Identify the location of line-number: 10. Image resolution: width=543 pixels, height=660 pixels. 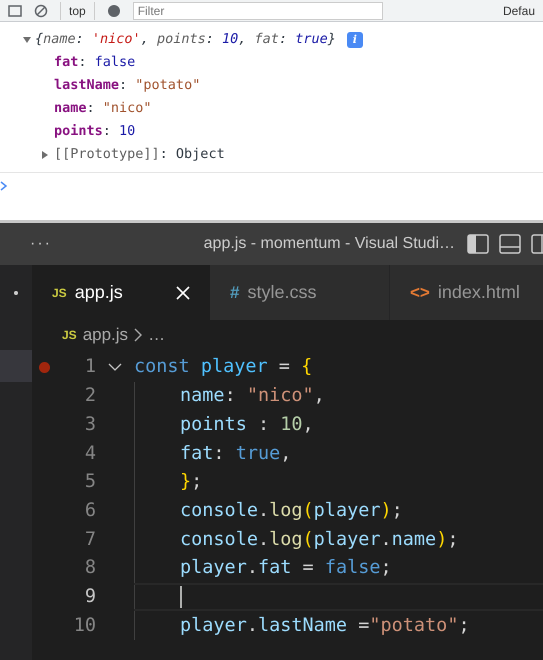
(84, 626).